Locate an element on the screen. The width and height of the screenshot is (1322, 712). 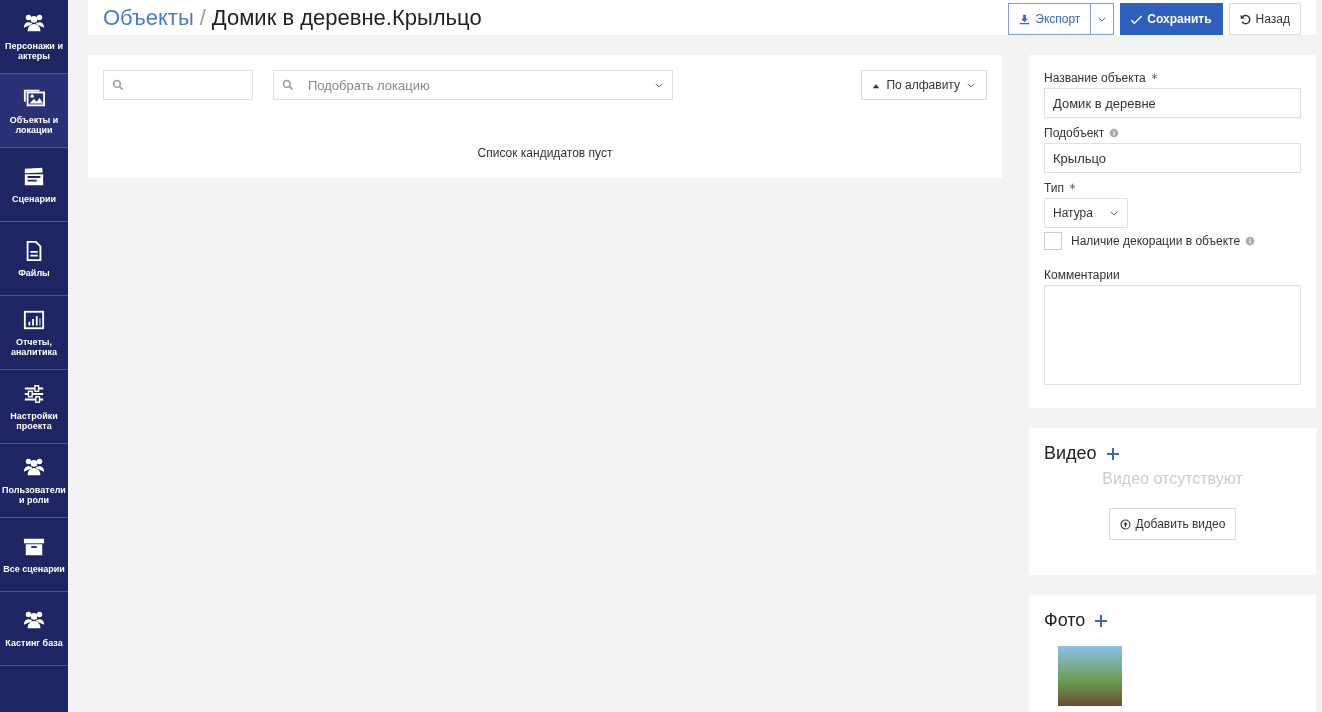
back-button: Назад is located at coordinates (1264, 19).